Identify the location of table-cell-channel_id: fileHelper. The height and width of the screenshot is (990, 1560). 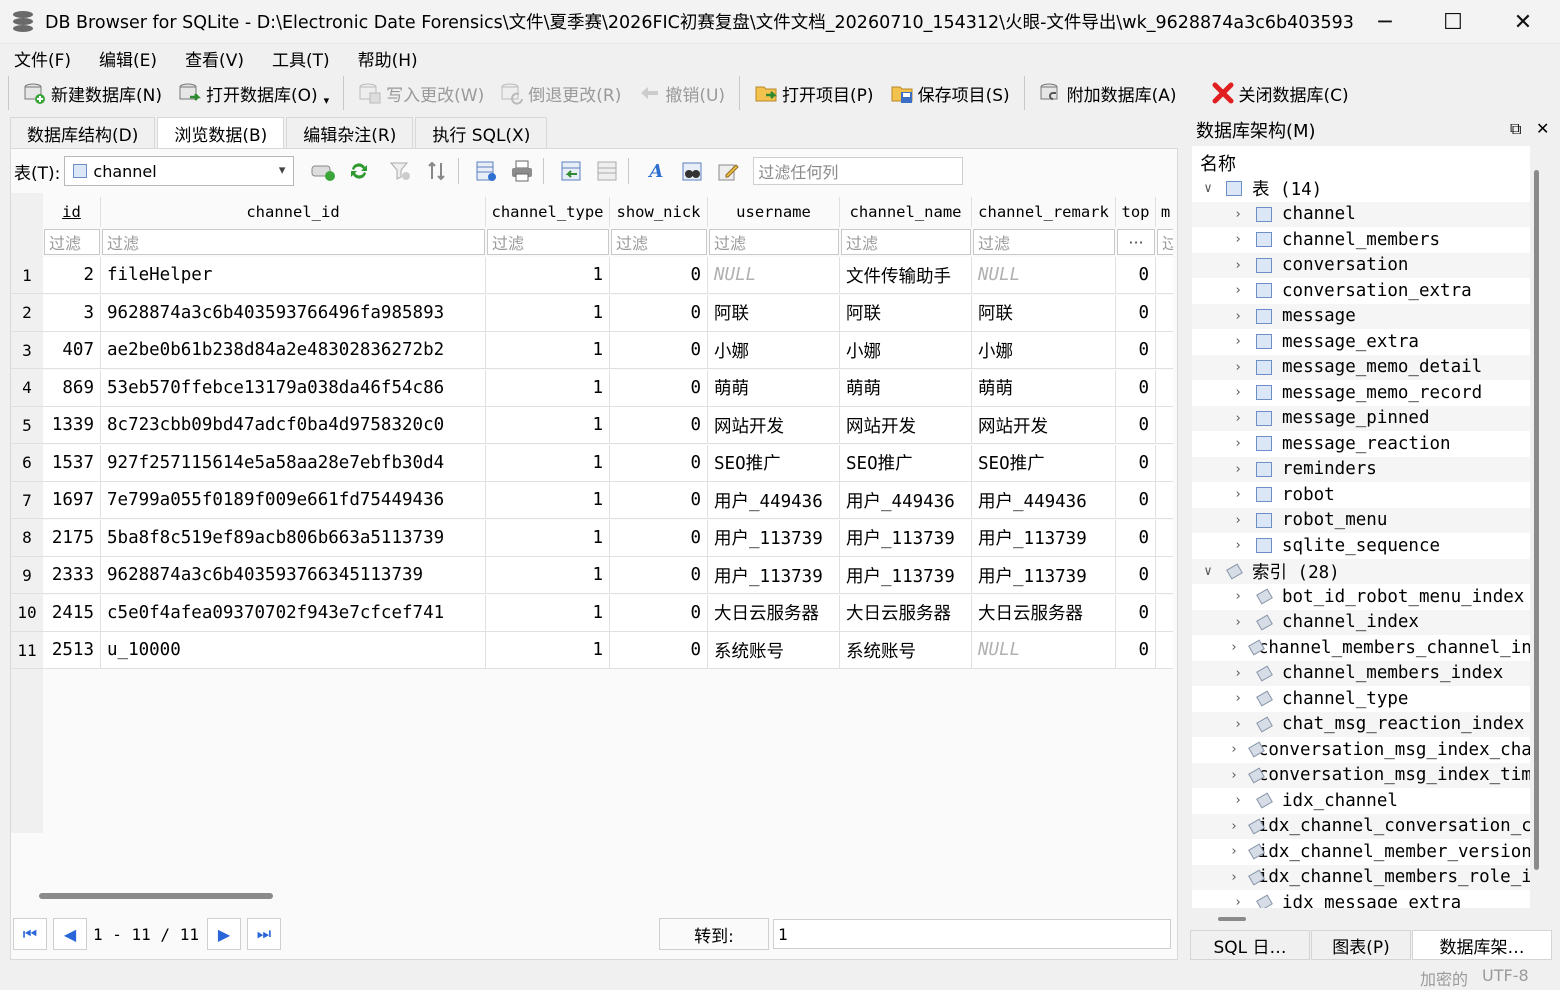
(293, 275).